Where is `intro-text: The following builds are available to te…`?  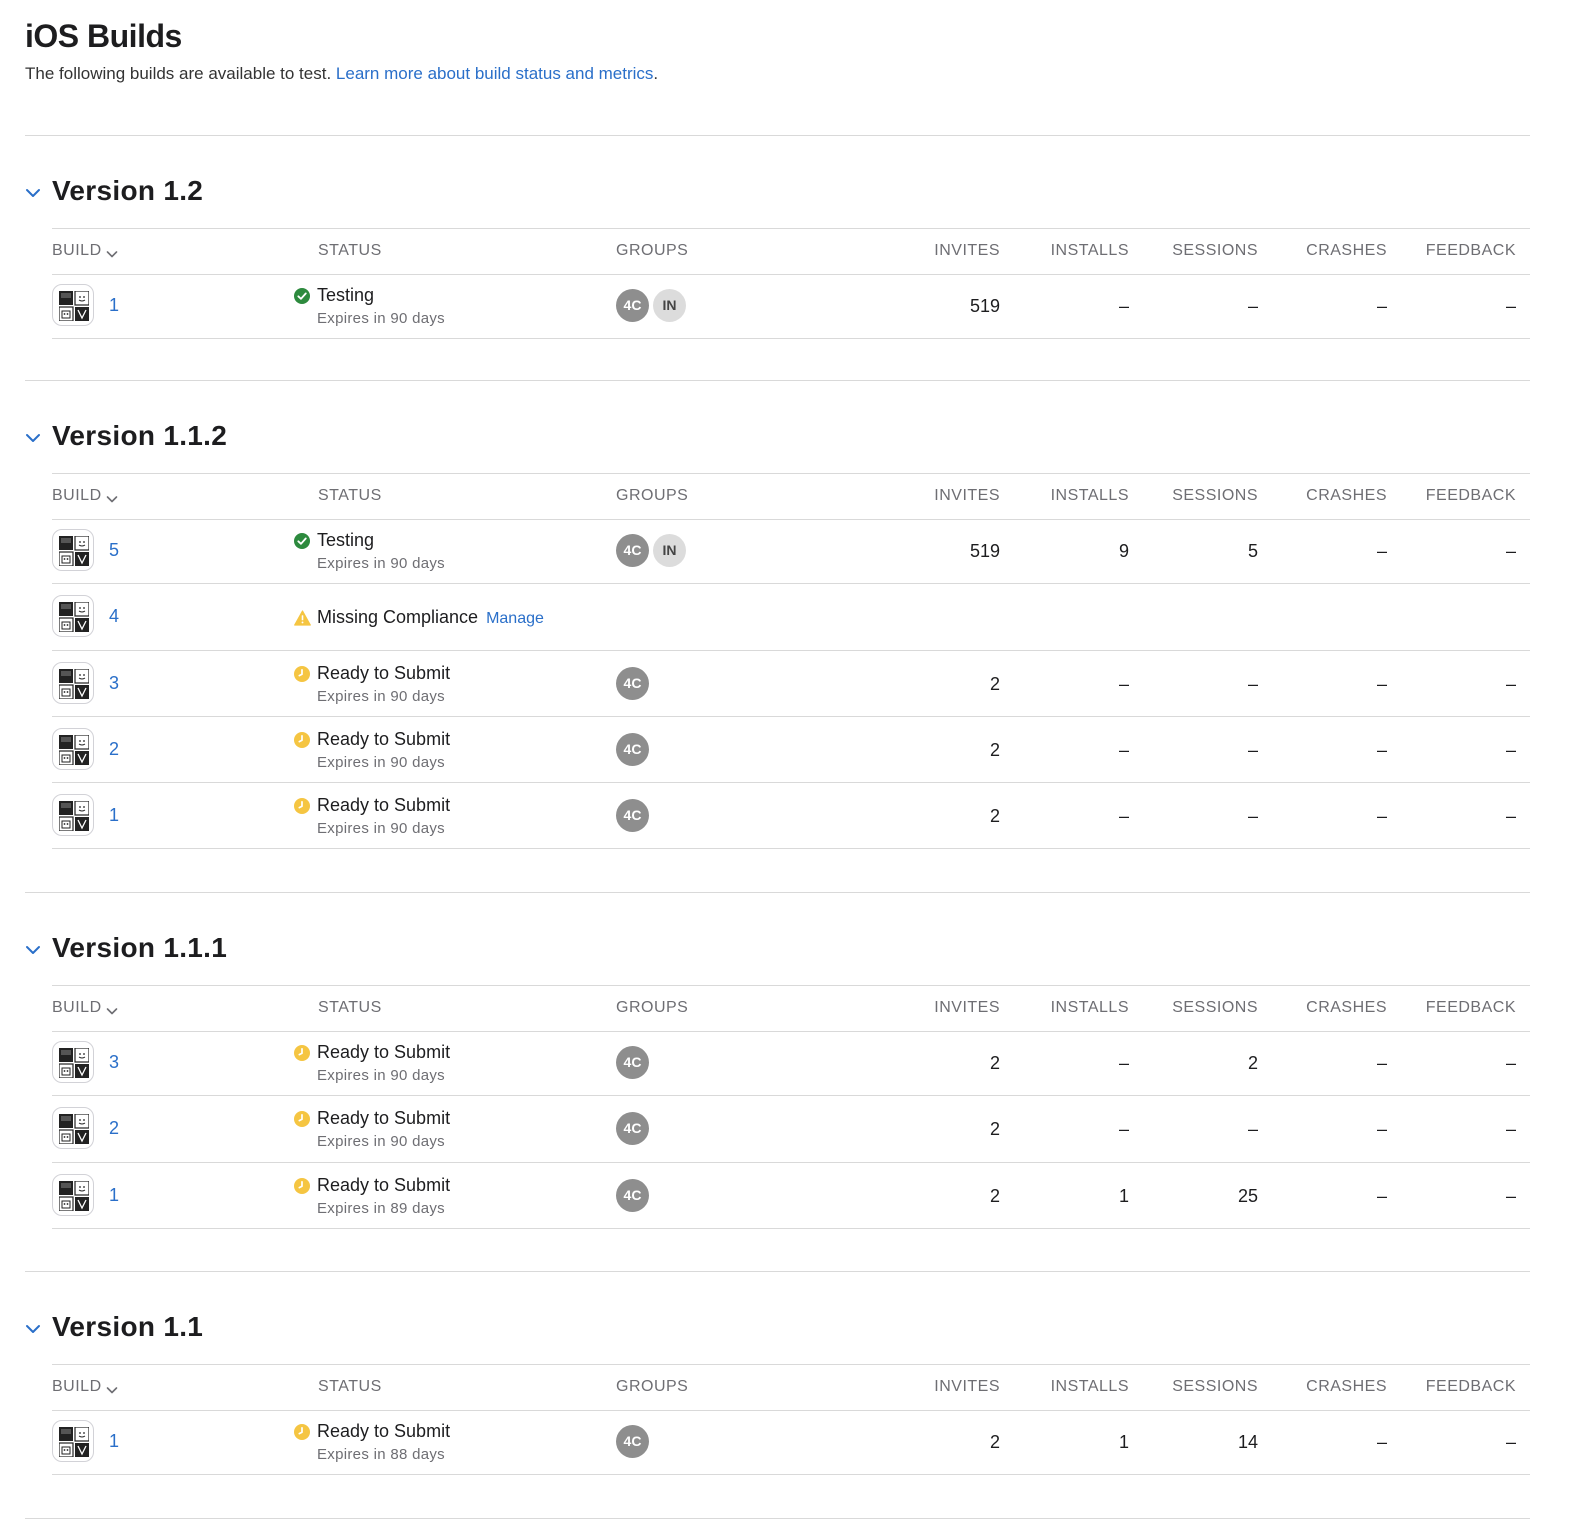
intro-text: The following builds are available to te… is located at coordinates (341, 74).